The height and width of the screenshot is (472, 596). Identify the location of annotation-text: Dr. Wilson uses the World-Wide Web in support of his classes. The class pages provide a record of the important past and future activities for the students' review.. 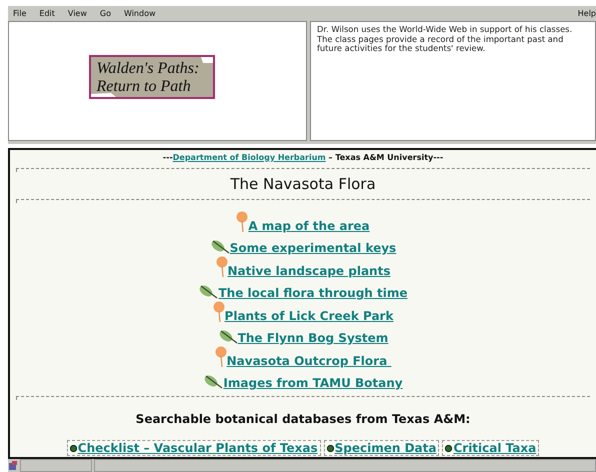
(444, 38).